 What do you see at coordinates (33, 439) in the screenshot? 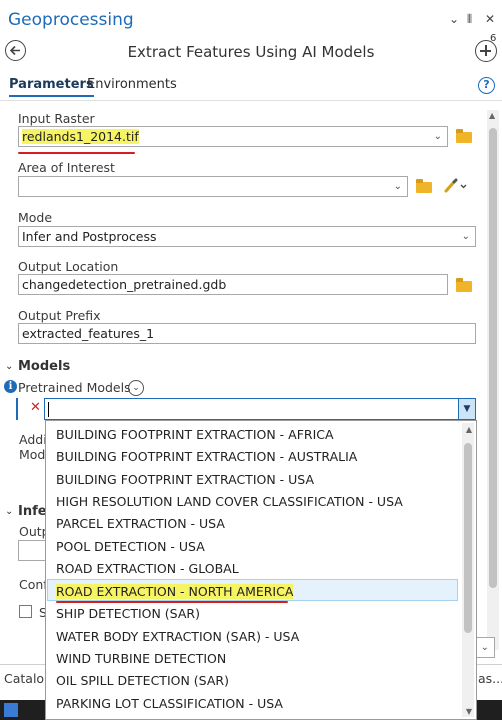
I see `addi-label-fragment: Addi` at bounding box center [33, 439].